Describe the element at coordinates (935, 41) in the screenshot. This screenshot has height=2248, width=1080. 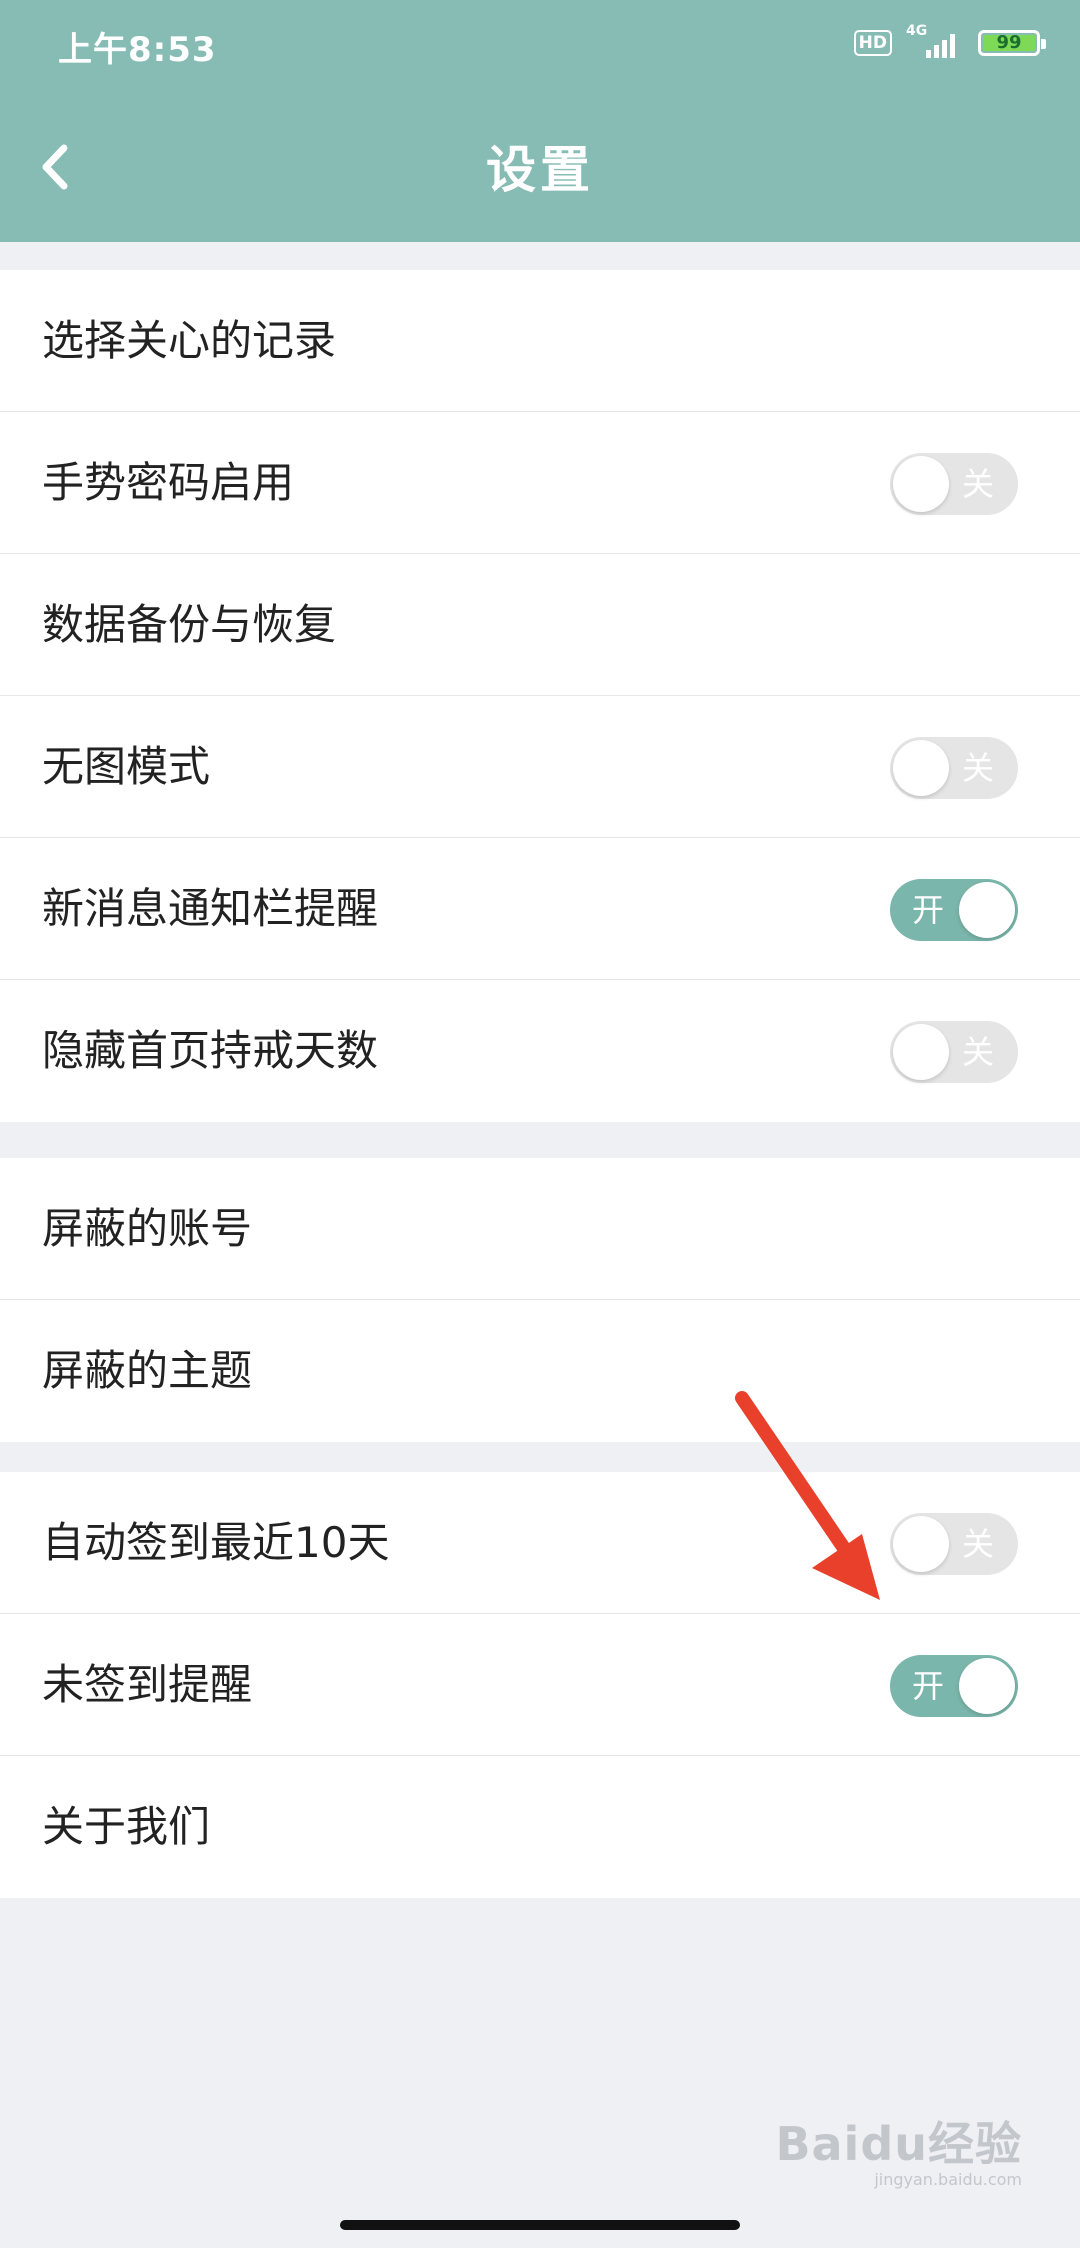
I see `signal-icon: 4G` at that location.